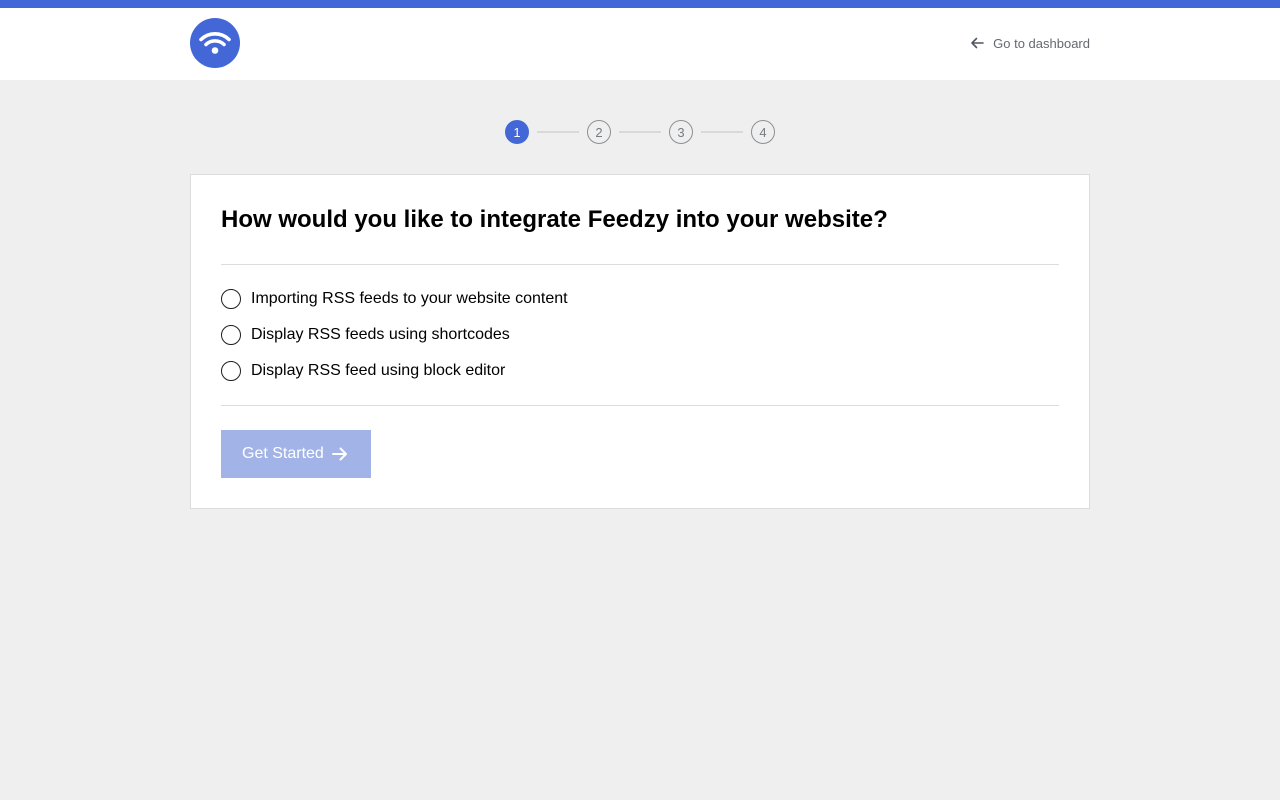  I want to click on step-3: 3, so click(681, 132).